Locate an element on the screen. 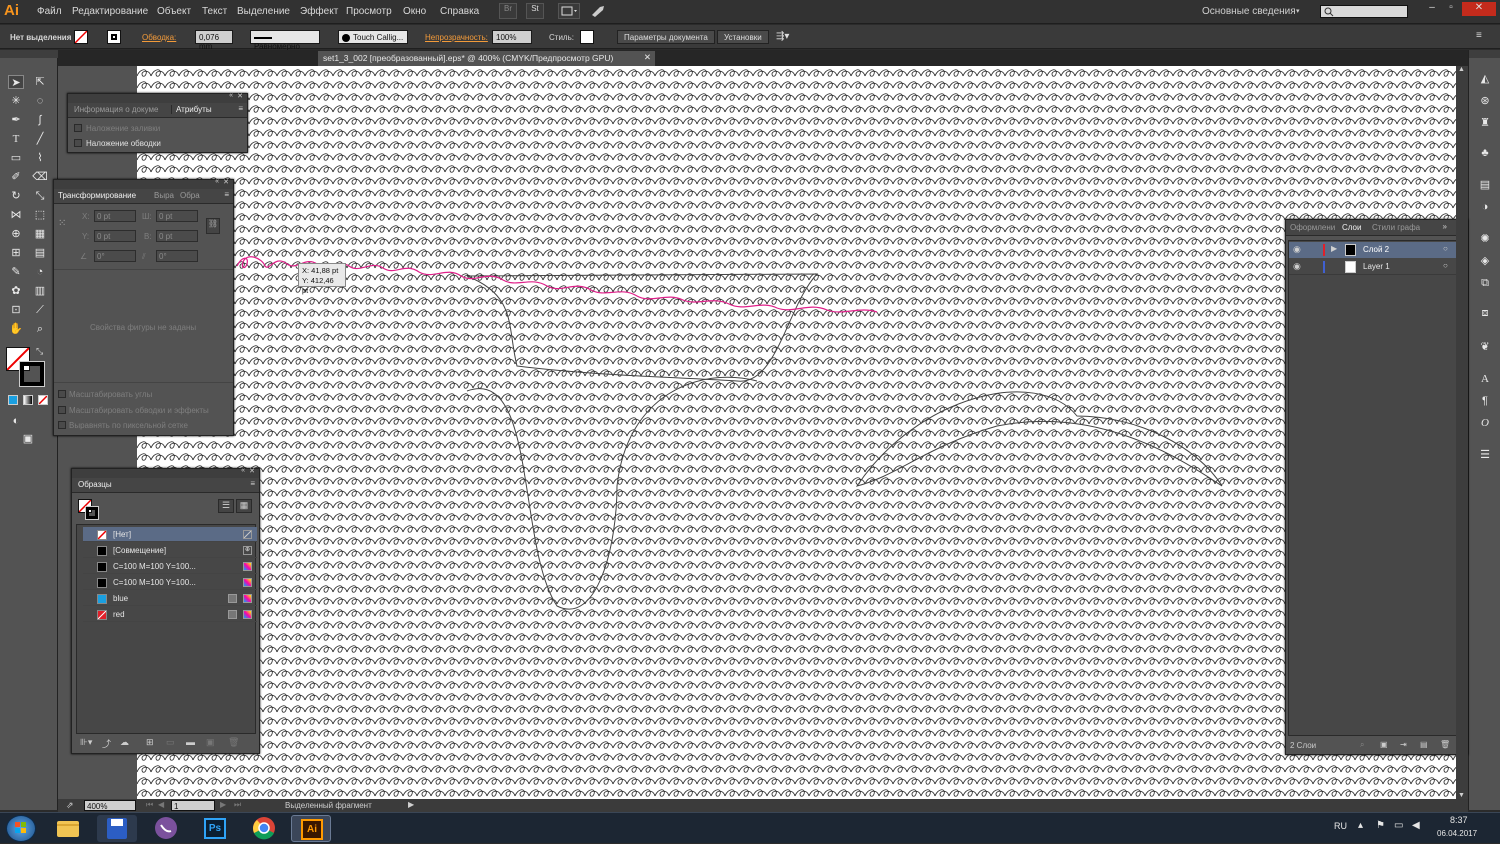 This screenshot has width=1500, height=844. last-artboard-icon: ⏭ is located at coordinates (237, 805).